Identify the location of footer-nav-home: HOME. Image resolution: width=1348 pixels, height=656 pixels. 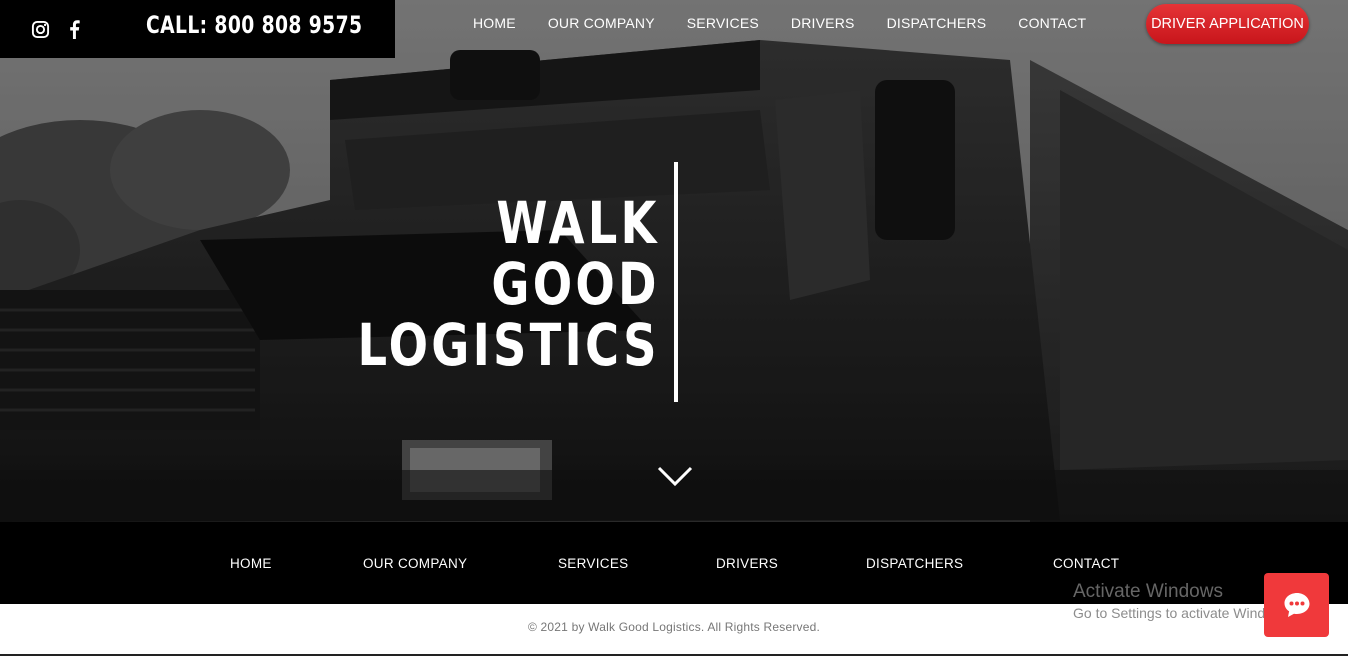
(251, 563).